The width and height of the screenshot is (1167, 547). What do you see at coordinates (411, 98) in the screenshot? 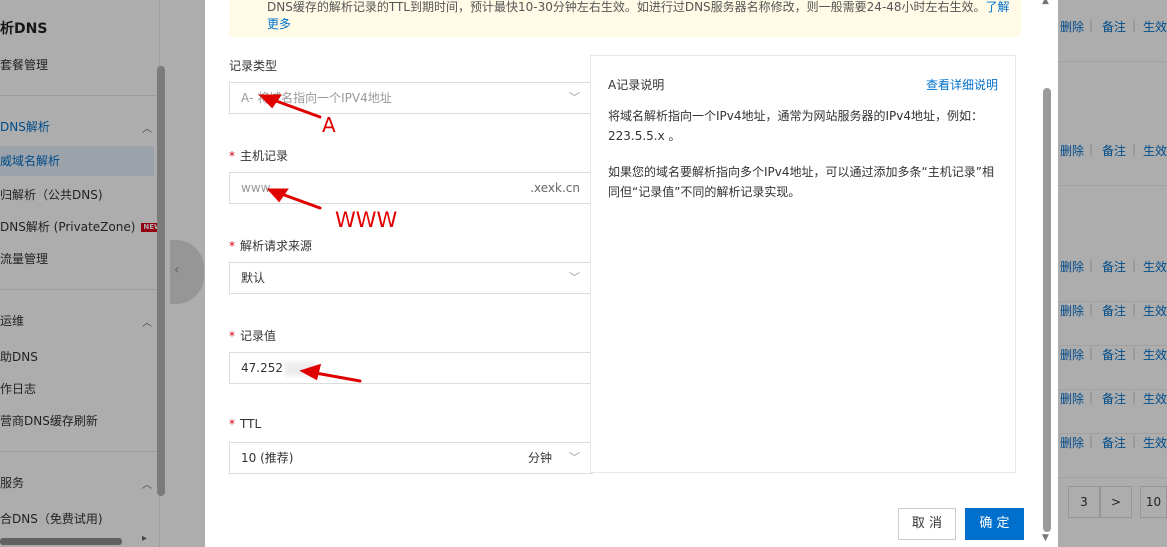
I see `record-type-select: A- 将域名指向一个IPV4地址 ﹀` at bounding box center [411, 98].